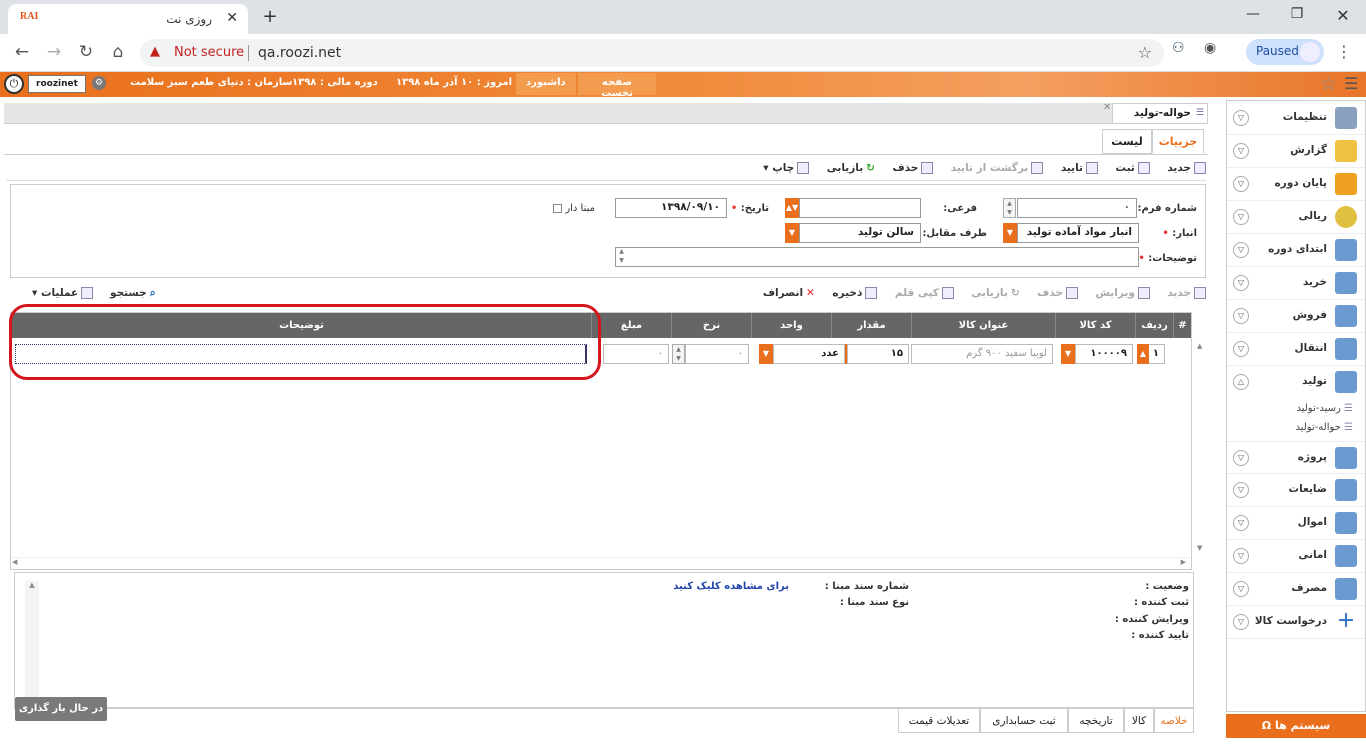 This screenshot has height=745, width=1366. Describe the element at coordinates (32, 640) in the screenshot. I see `summary-scrollbar: ▲` at that location.